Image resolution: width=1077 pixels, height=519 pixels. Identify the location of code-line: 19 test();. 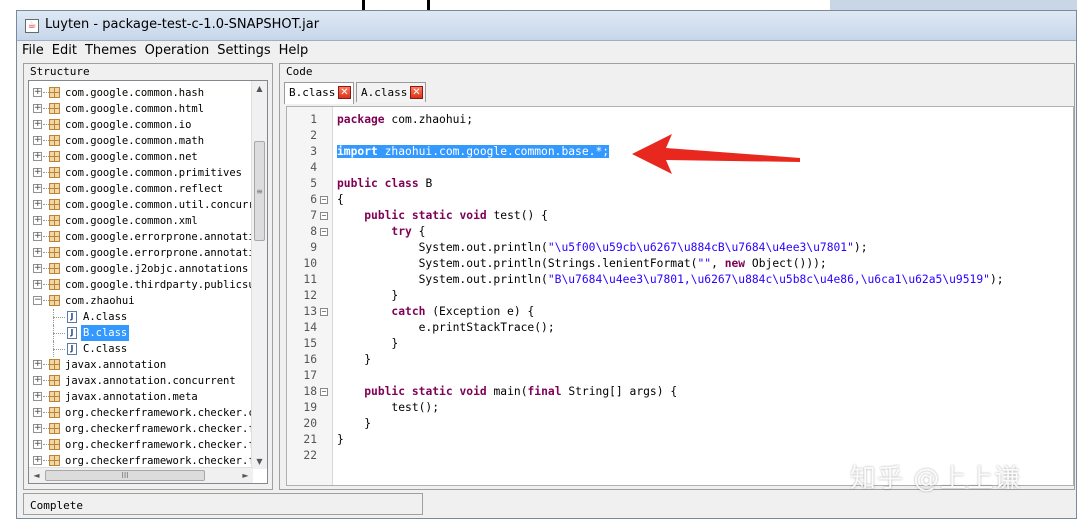
(680, 408).